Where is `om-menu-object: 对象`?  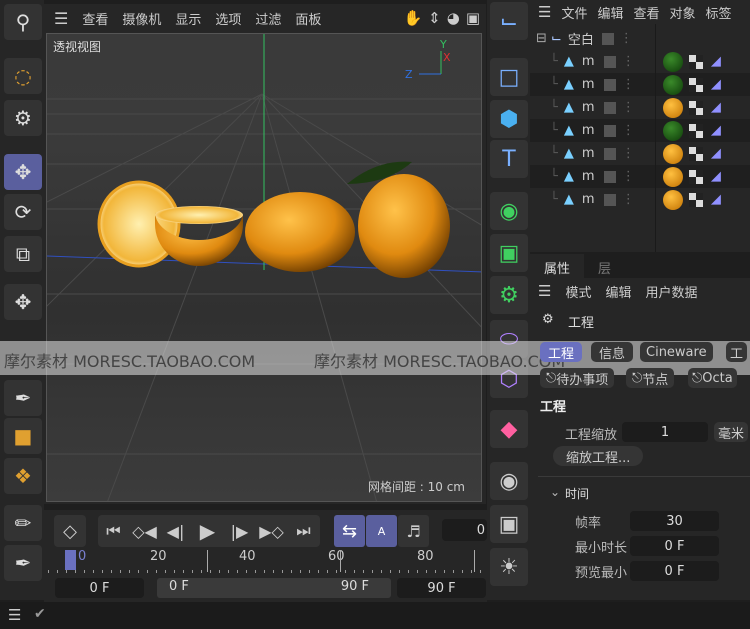 om-menu-object: 对象 is located at coordinates (683, 12).